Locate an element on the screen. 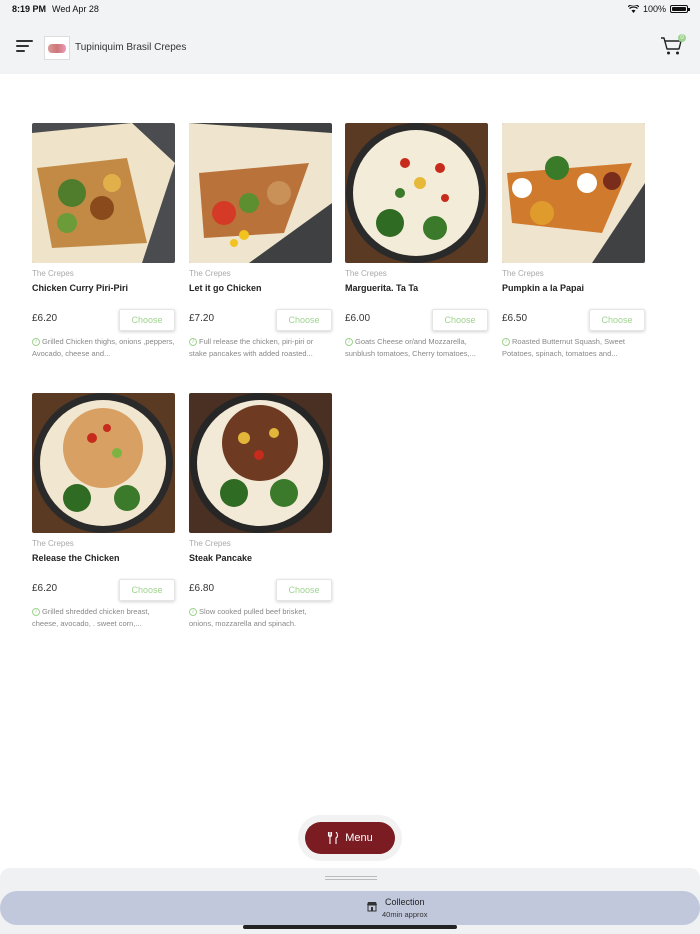 The image size is (700, 934). battery-icon is located at coordinates (680, 9).